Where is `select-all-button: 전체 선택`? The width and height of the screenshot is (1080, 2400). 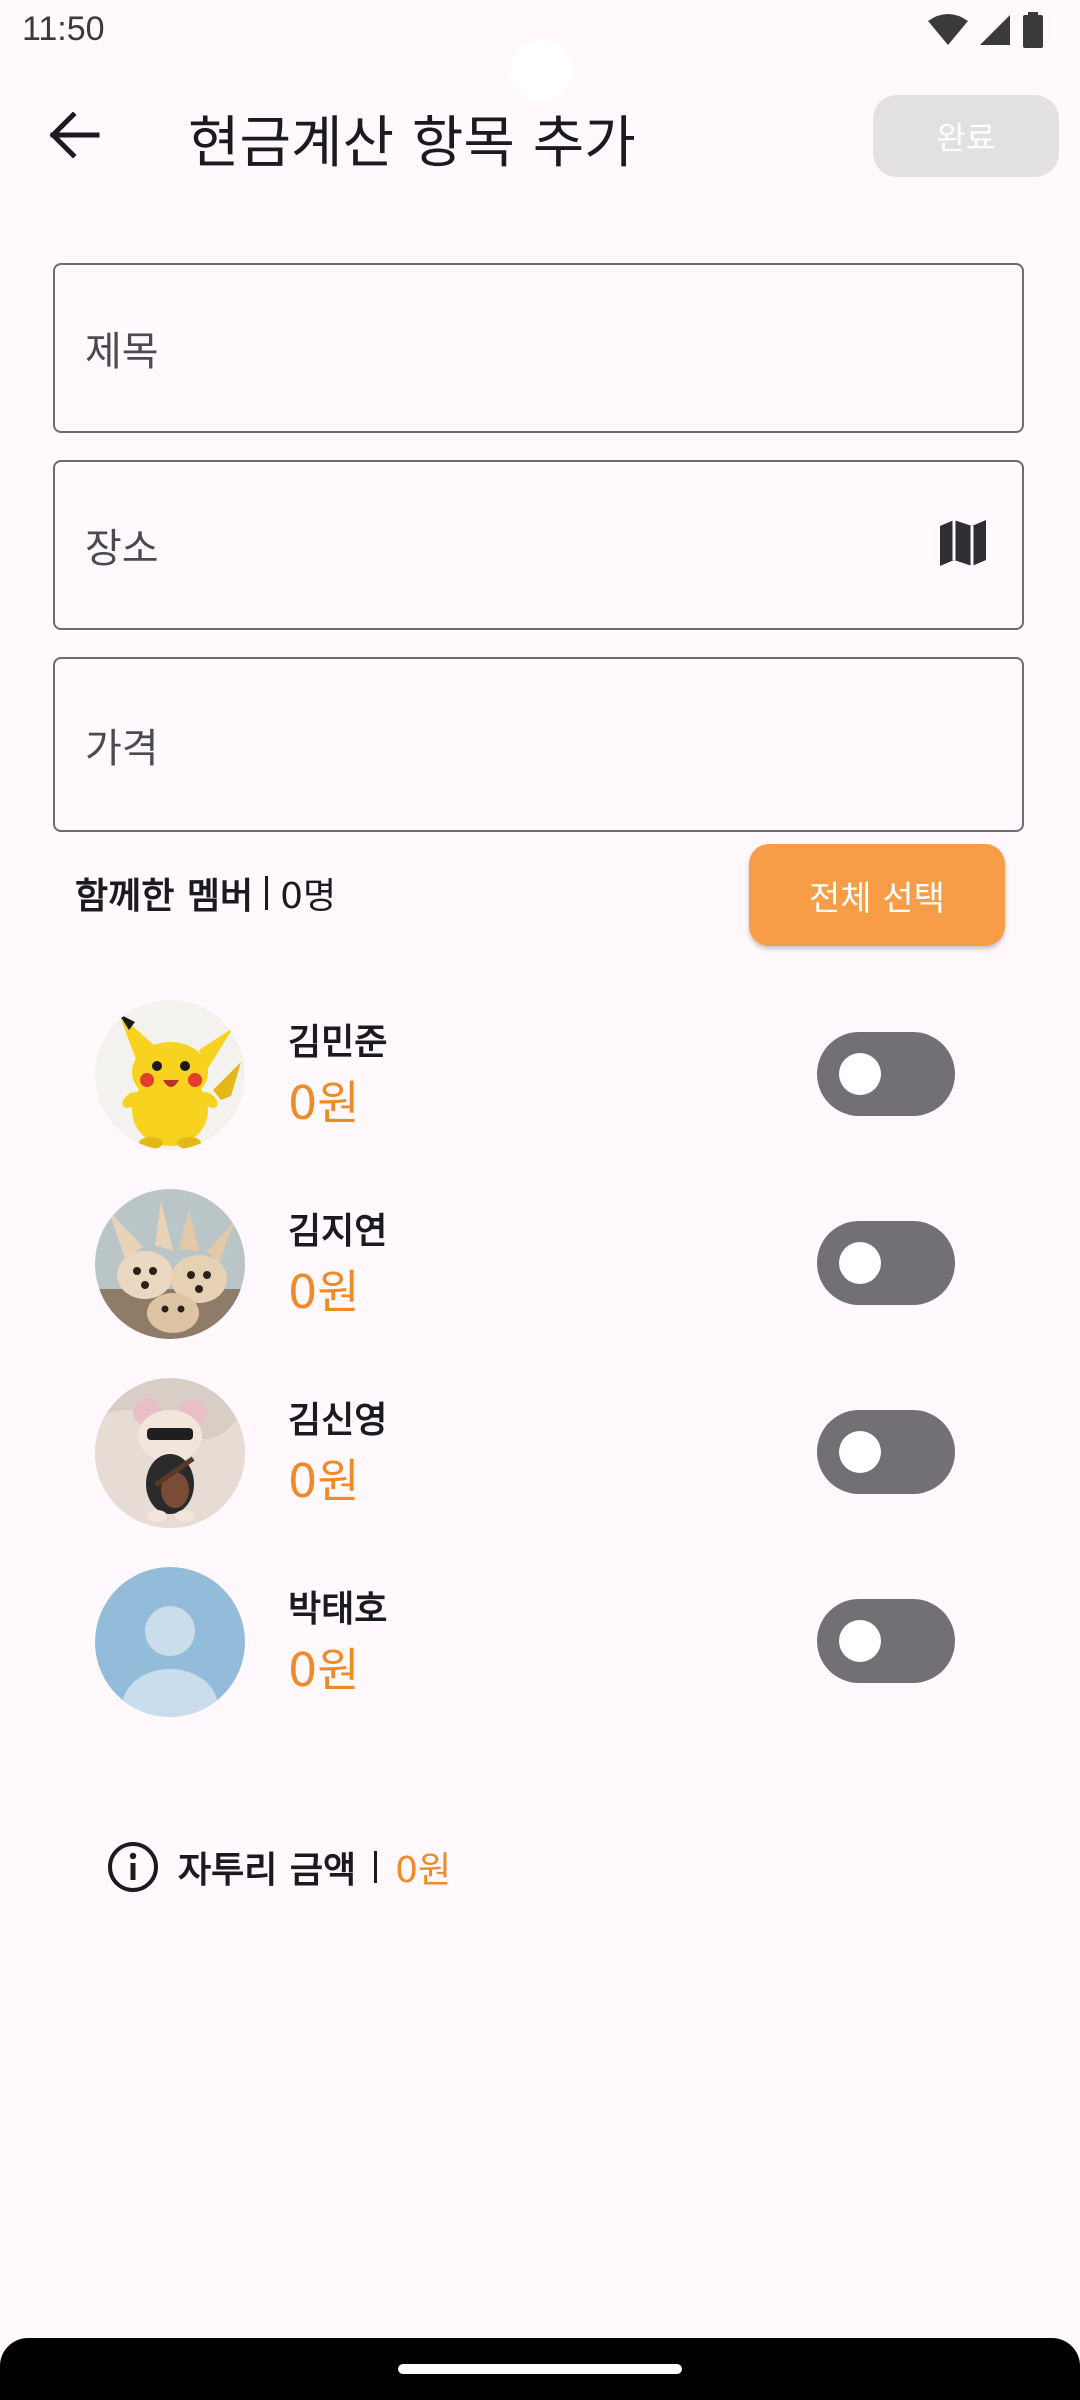 select-all-button: 전체 선택 is located at coordinates (877, 895).